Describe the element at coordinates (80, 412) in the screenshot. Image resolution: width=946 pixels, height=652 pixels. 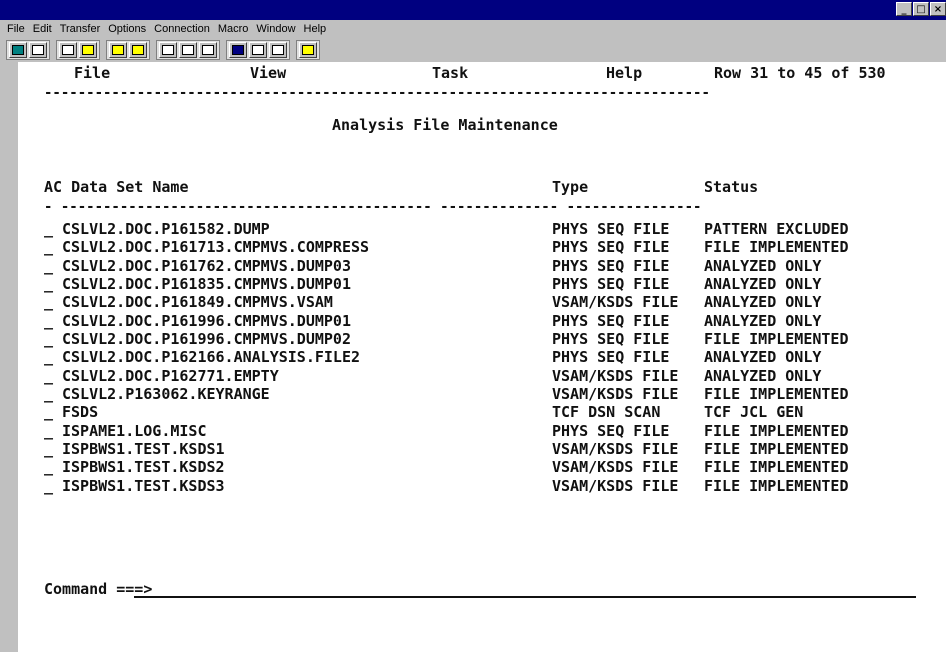
I see `dataset-name: FSDS` at that location.